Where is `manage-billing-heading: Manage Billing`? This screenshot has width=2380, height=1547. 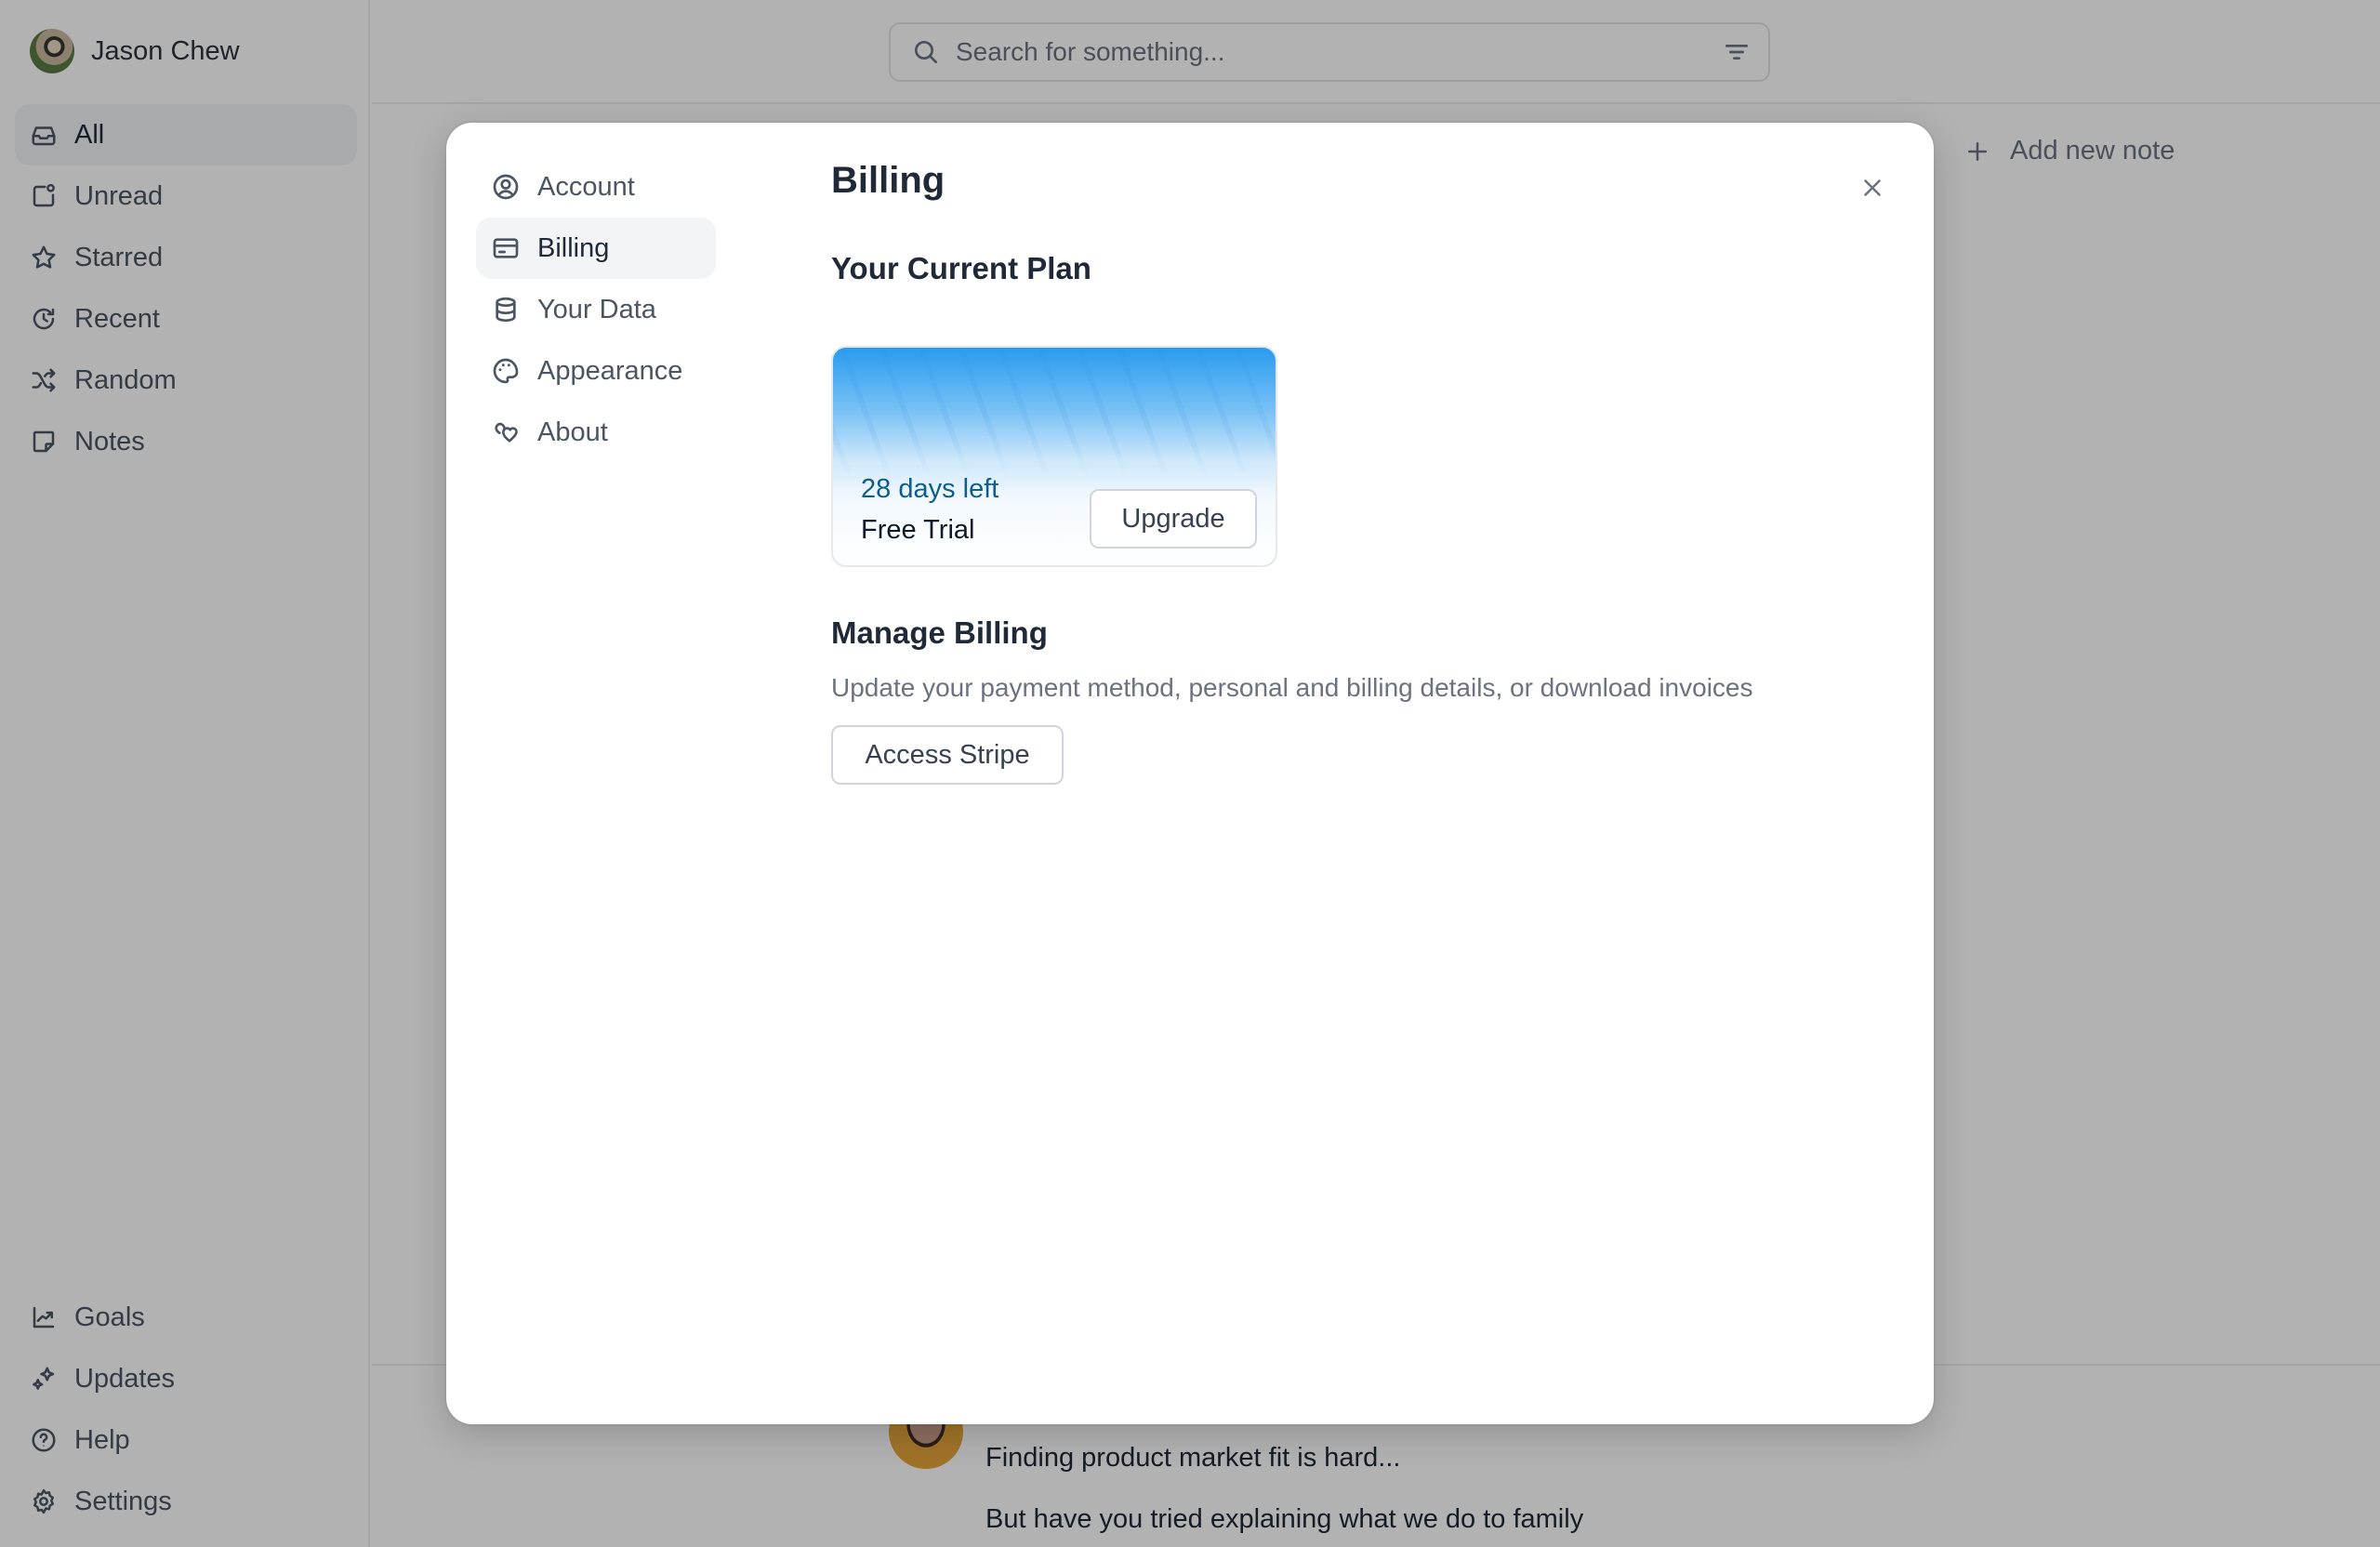
manage-billing-heading: Manage Billing is located at coordinates (939, 632).